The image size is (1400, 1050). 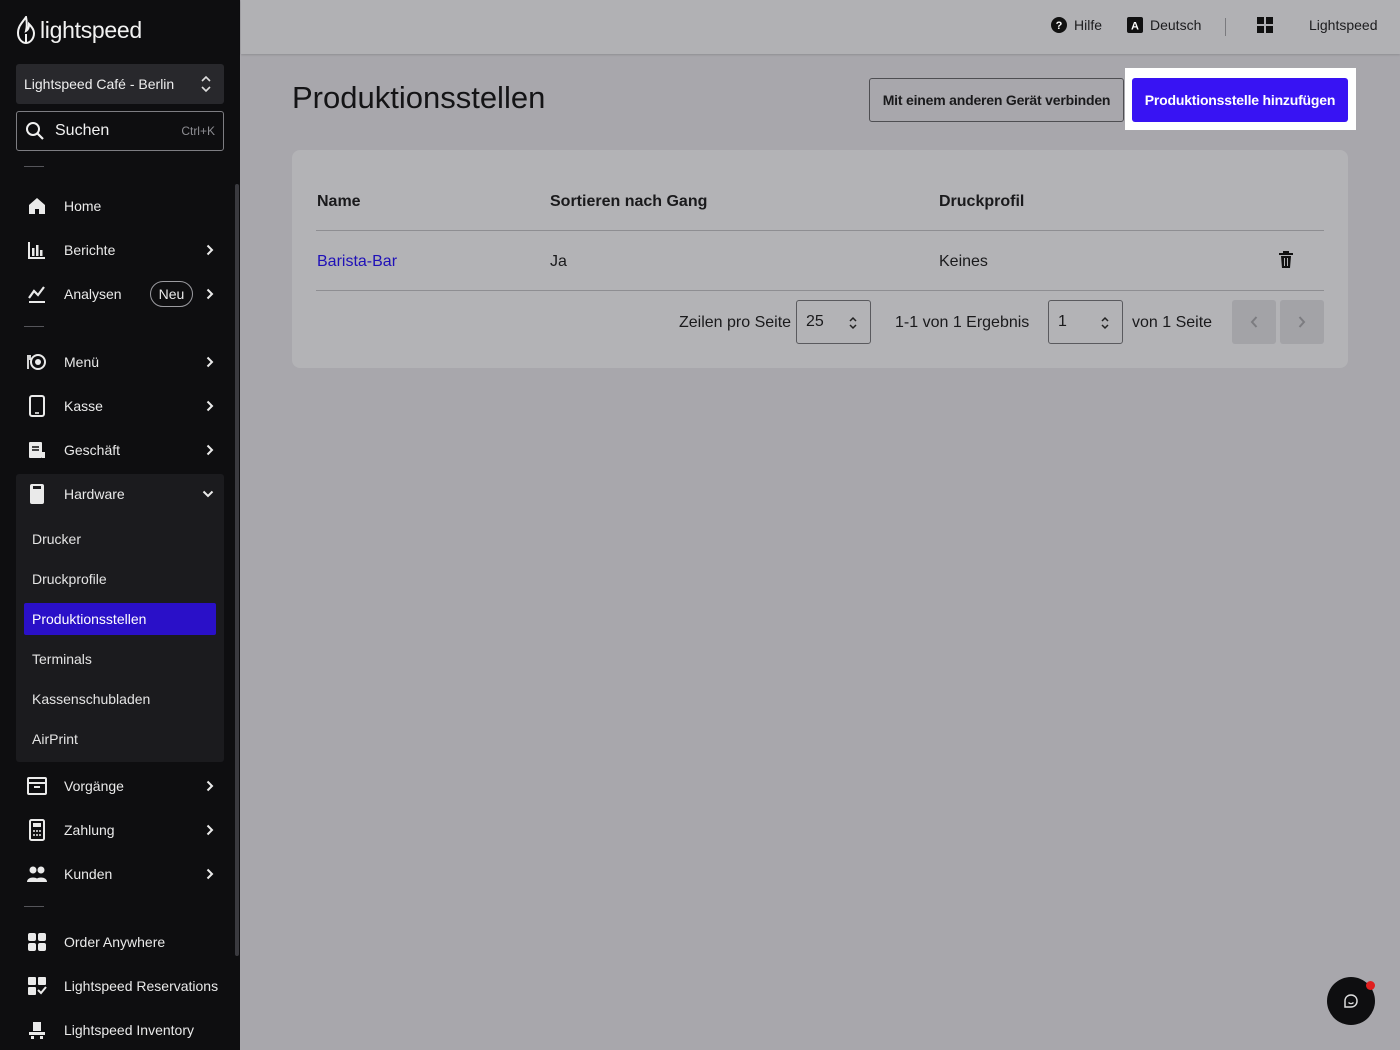 I want to click on page-title: Produktionsstellen, so click(x=419, y=97).